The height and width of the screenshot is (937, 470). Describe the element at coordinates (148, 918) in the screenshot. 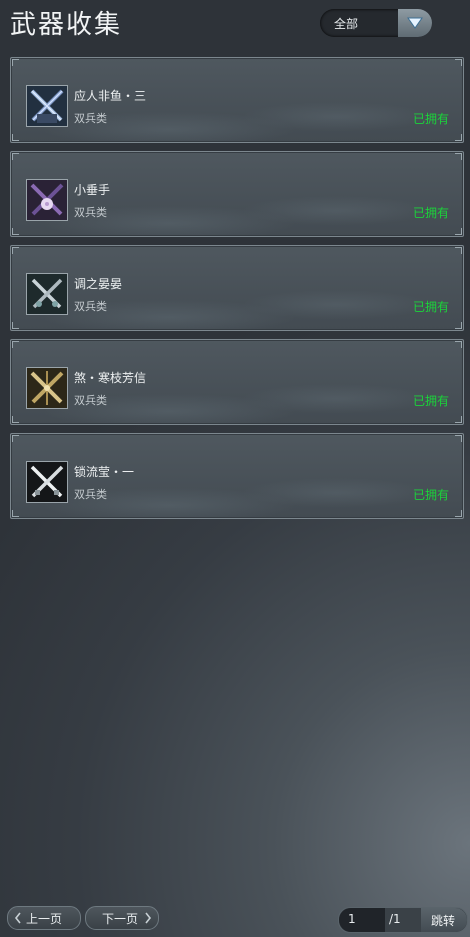

I see `chevron-right-icon` at that location.